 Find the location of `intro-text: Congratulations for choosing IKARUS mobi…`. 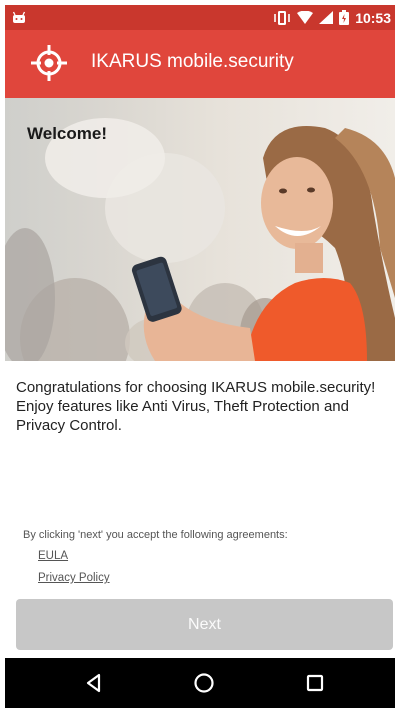

intro-text: Congratulations for choosing IKARUS mobi… is located at coordinates (196, 406).